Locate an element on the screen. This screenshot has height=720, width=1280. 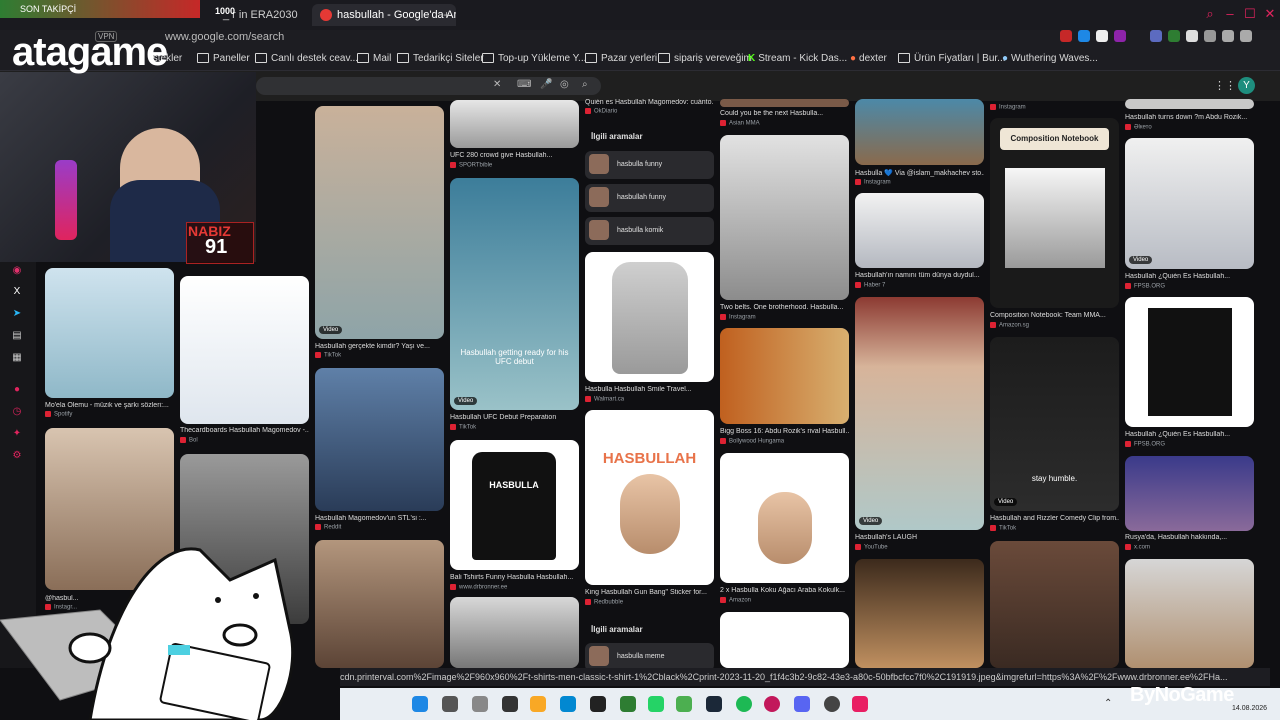
opera-gx-icon is located at coordinates (772, 704).